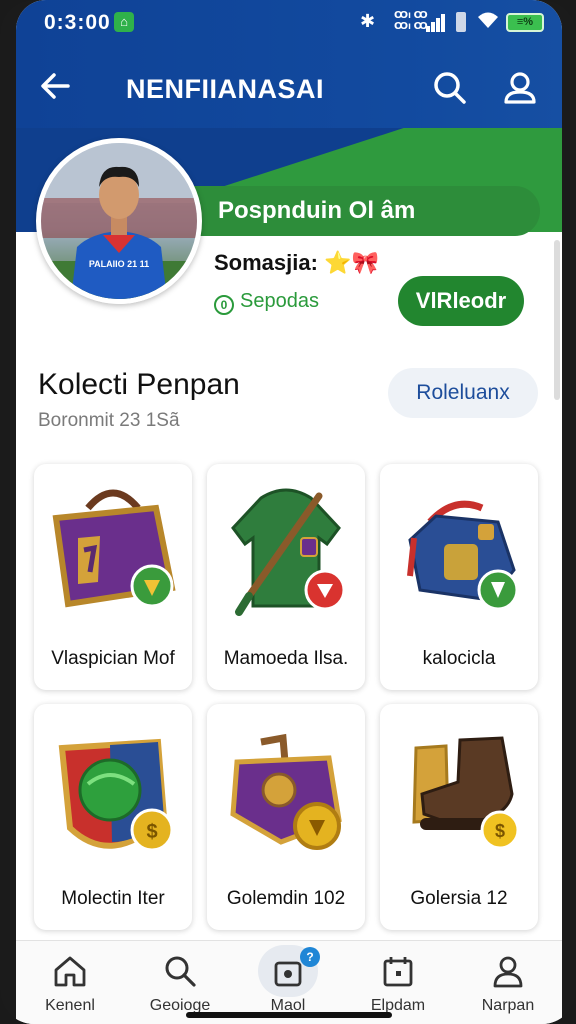  I want to click on nav-item-home: Kenenl, so click(70, 982).